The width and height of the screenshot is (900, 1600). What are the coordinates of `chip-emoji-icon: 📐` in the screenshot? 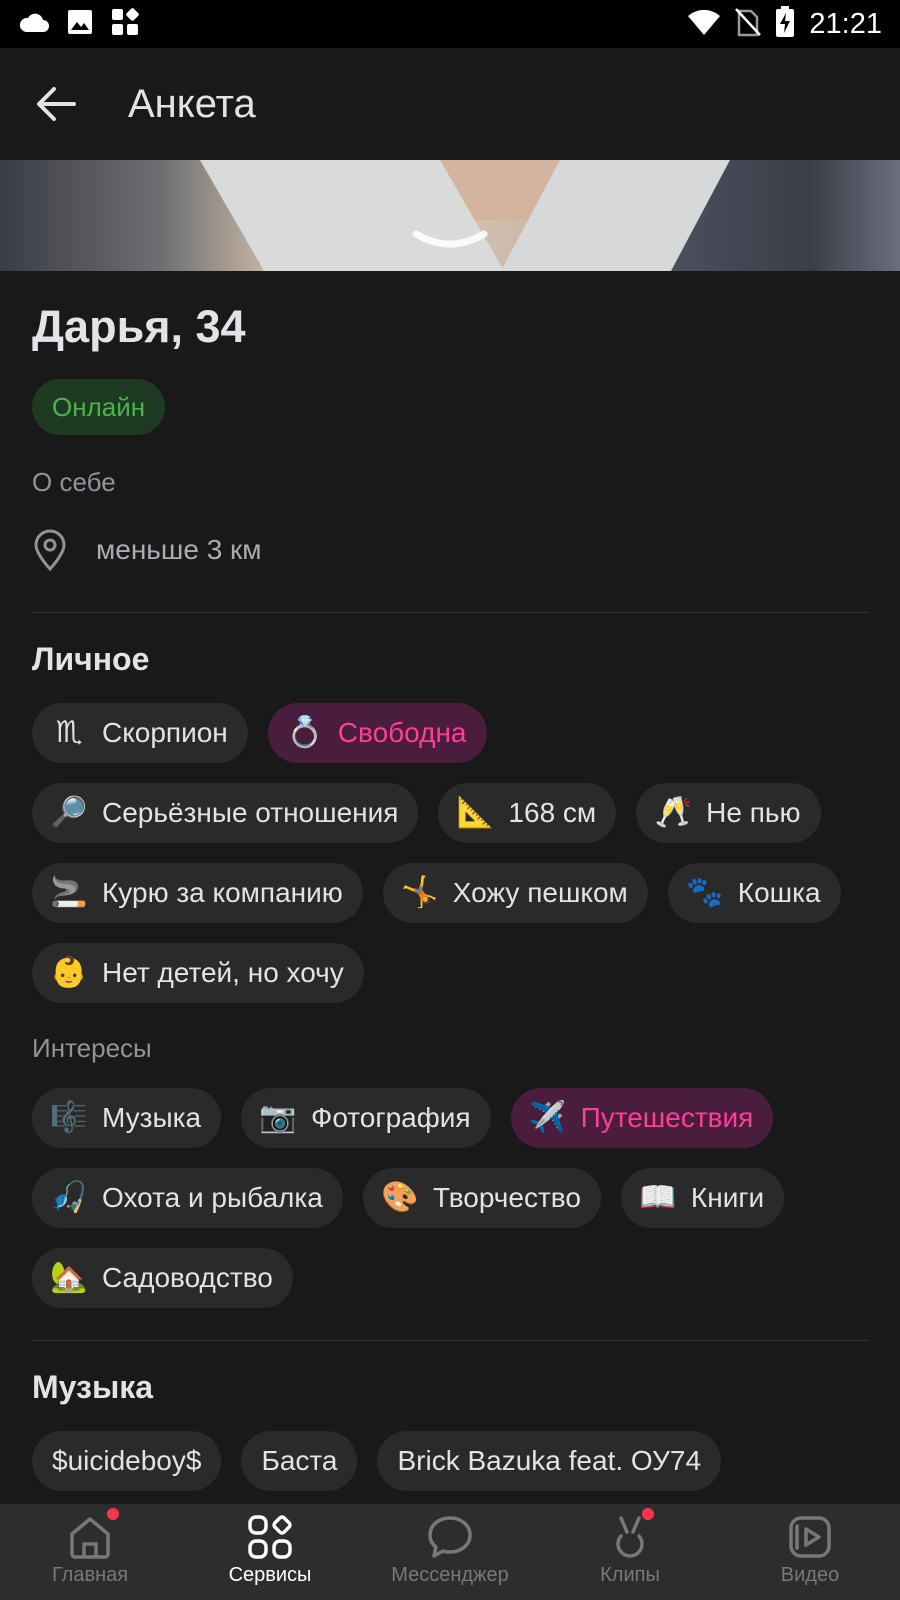 It's located at (475, 812).